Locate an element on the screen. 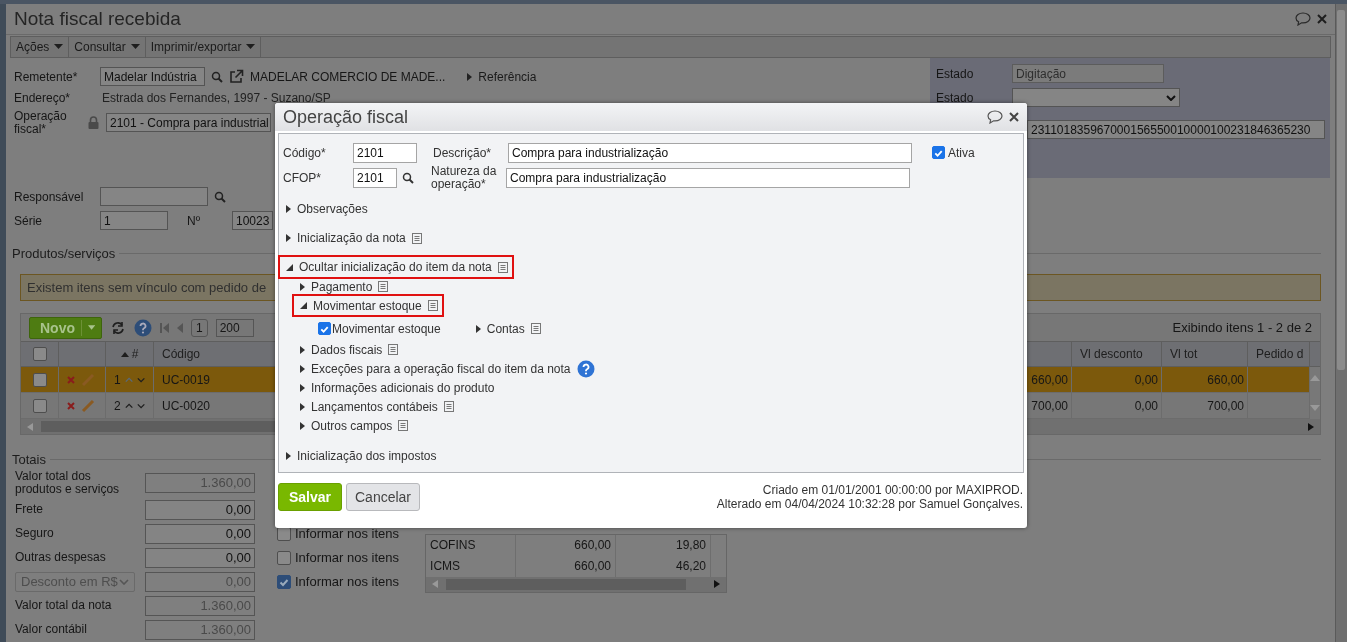  state-field: Digitação is located at coordinates (1088, 74).